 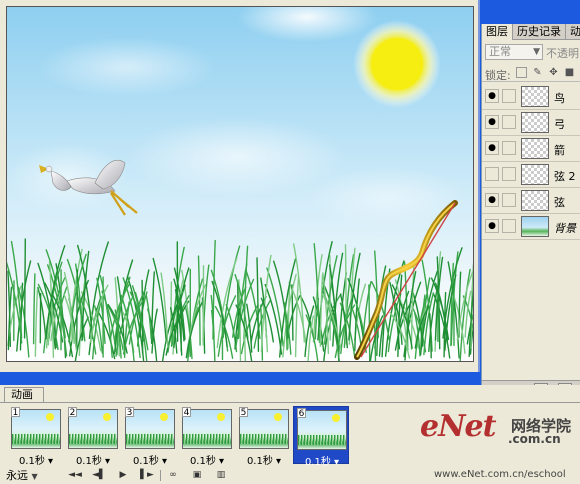 What do you see at coordinates (207, 436) in the screenshot?
I see `animation-frame: 4 0.1秒 ▾` at bounding box center [207, 436].